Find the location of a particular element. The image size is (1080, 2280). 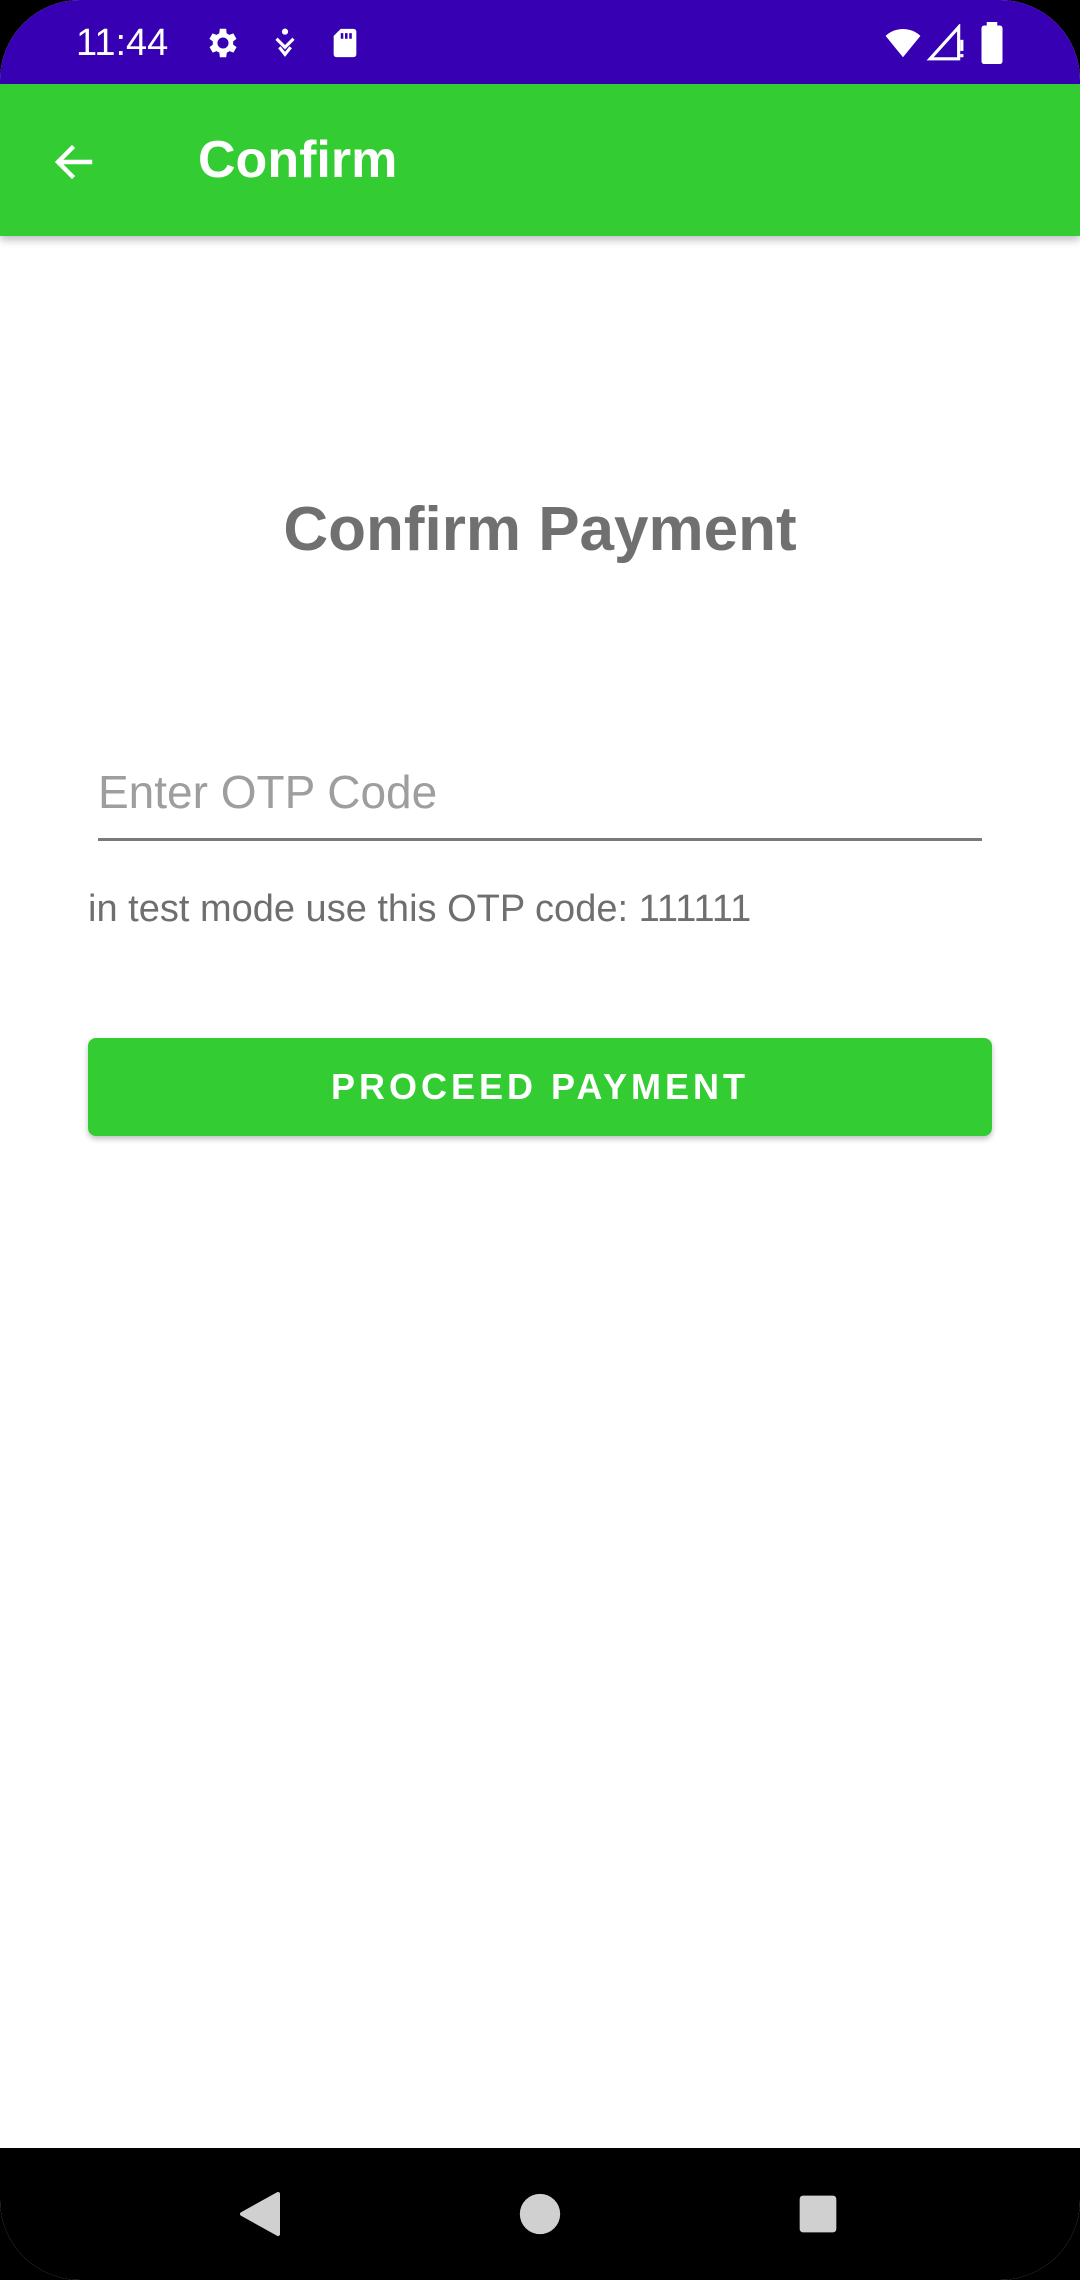

status-time: 11:44 is located at coordinates (122, 43).